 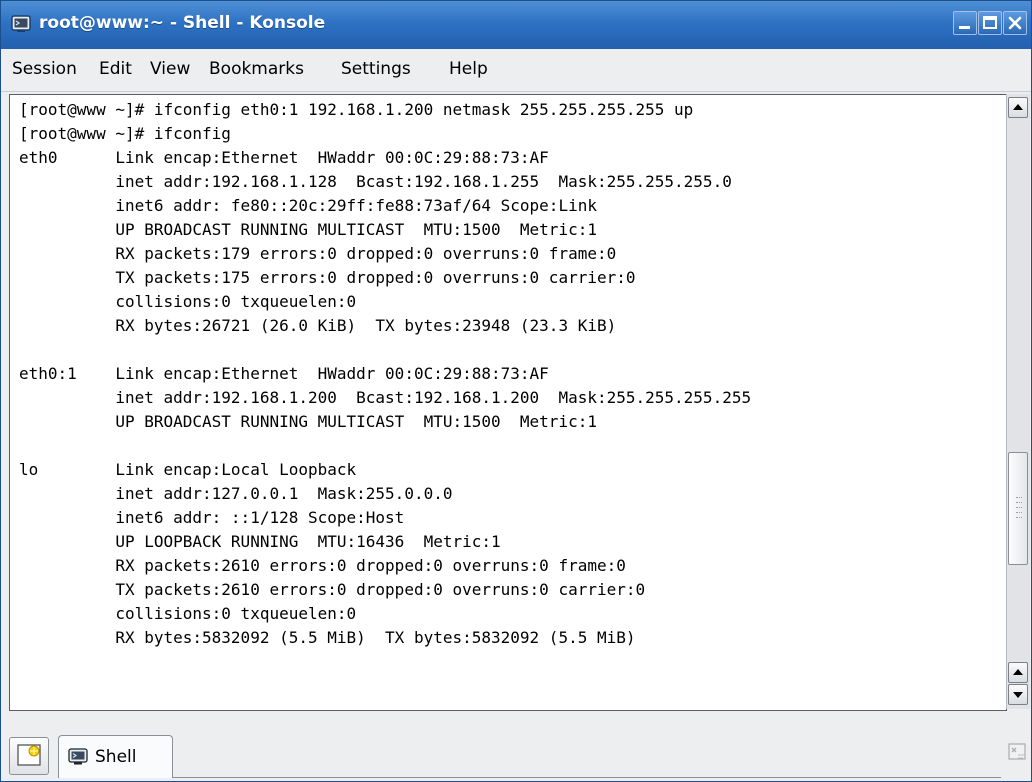 What do you see at coordinates (516, 25) in the screenshot?
I see `title-bar: root@www:~ - Shell - Konsole` at bounding box center [516, 25].